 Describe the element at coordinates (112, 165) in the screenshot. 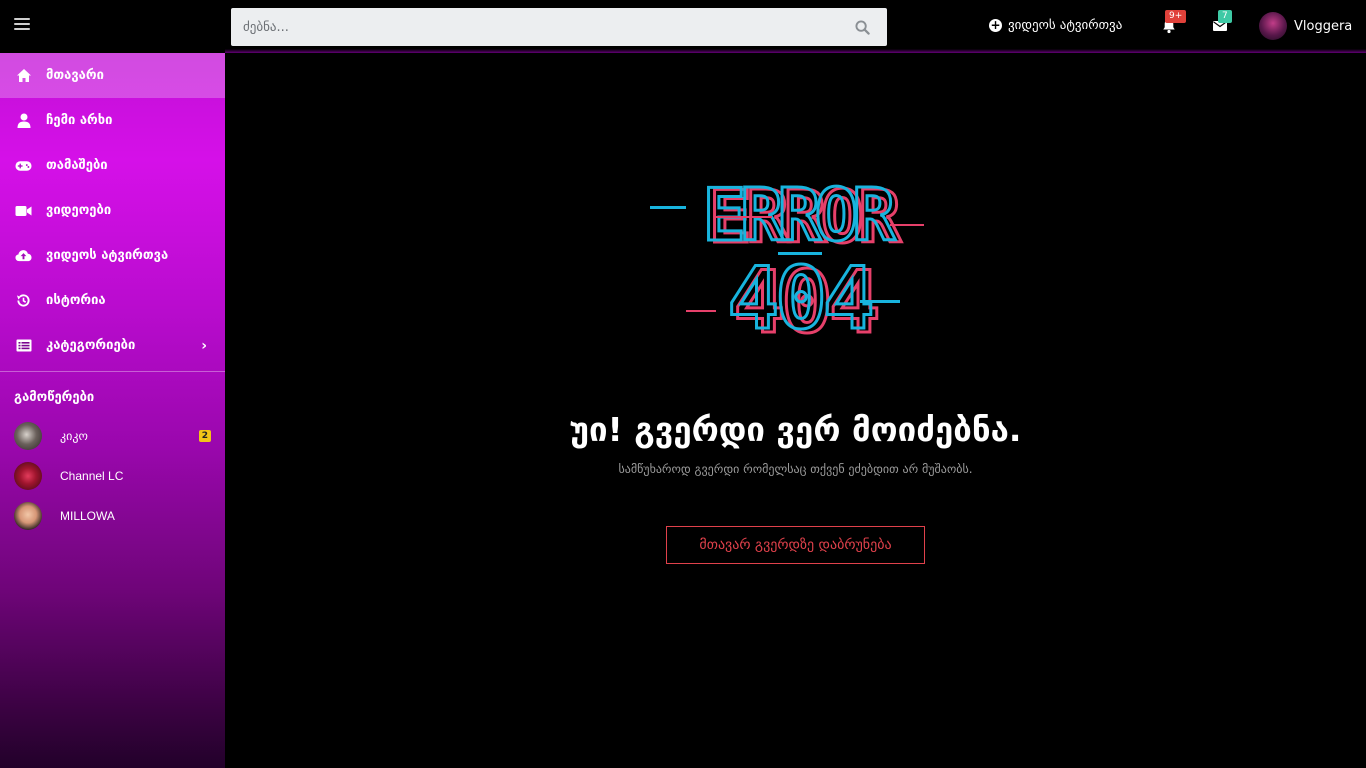

I see `sidebar-item-games: თამაშები` at that location.